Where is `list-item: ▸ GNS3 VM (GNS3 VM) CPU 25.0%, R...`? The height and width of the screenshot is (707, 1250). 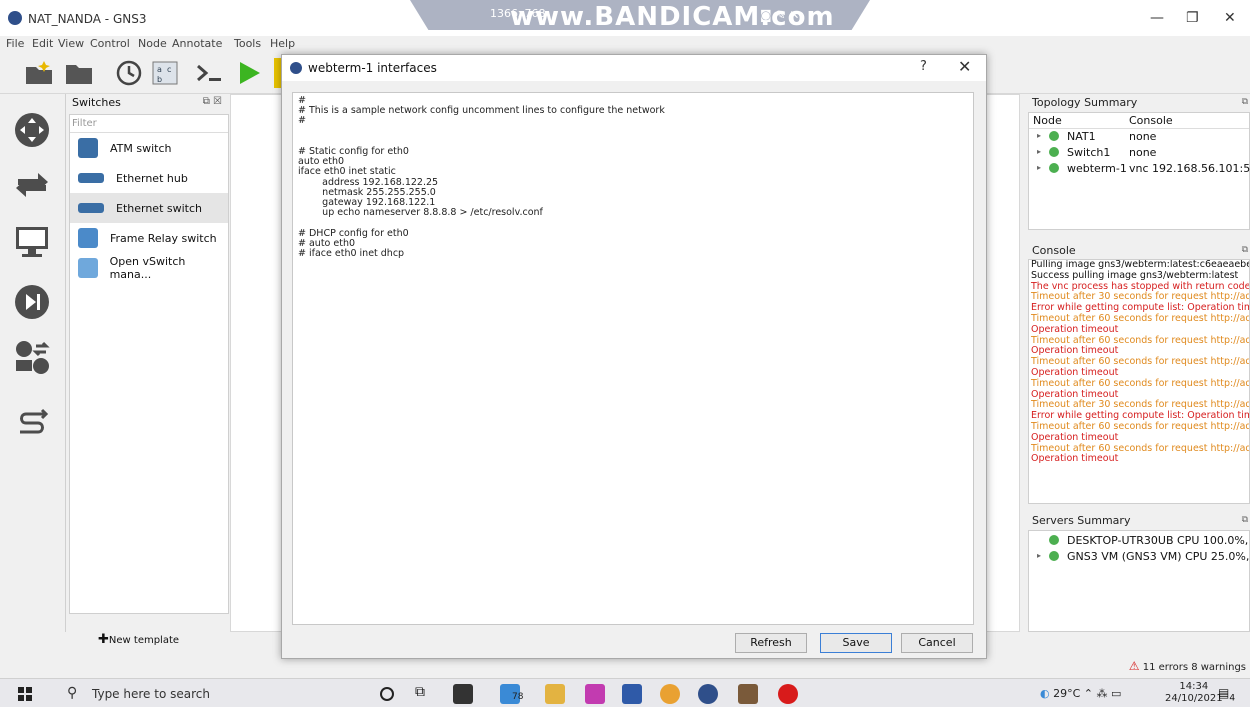
list-item: ▸ GNS3 VM (GNS3 VM) CPU 25.0%, R... is located at coordinates (1139, 557).